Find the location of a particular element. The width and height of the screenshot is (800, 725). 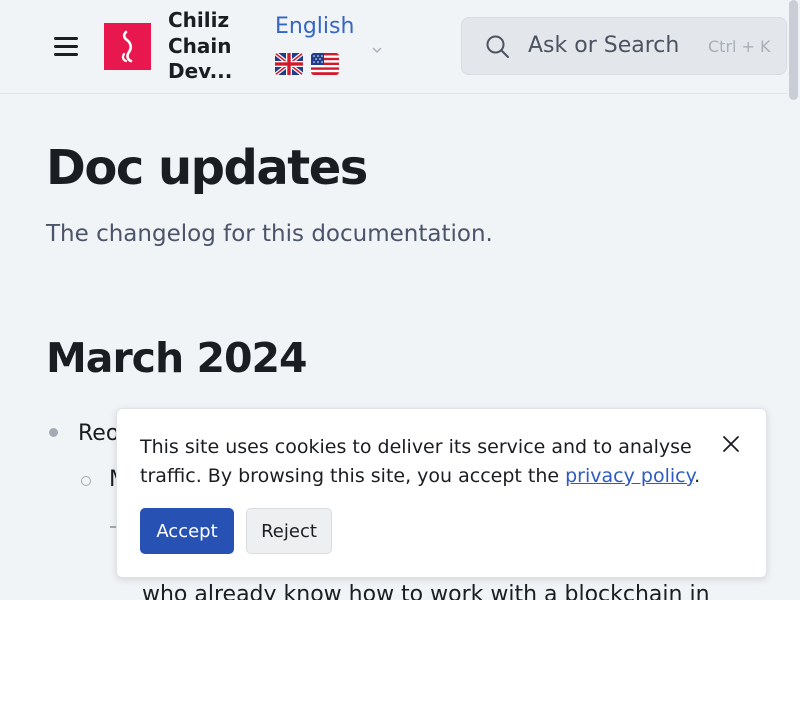

us-flag-icon is located at coordinates (325, 64).